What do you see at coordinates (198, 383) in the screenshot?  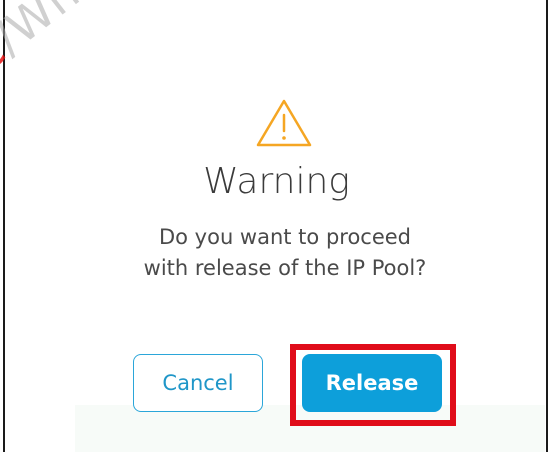 I see `cancel-button: Cancel` at bounding box center [198, 383].